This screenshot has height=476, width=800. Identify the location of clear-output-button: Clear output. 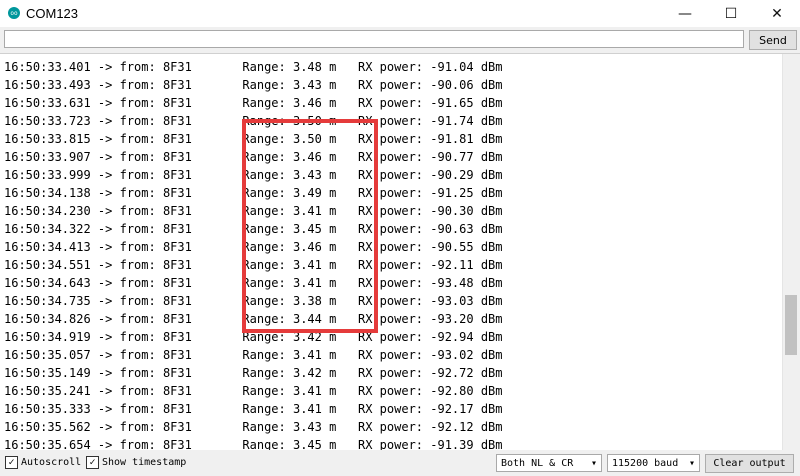
(749, 463).